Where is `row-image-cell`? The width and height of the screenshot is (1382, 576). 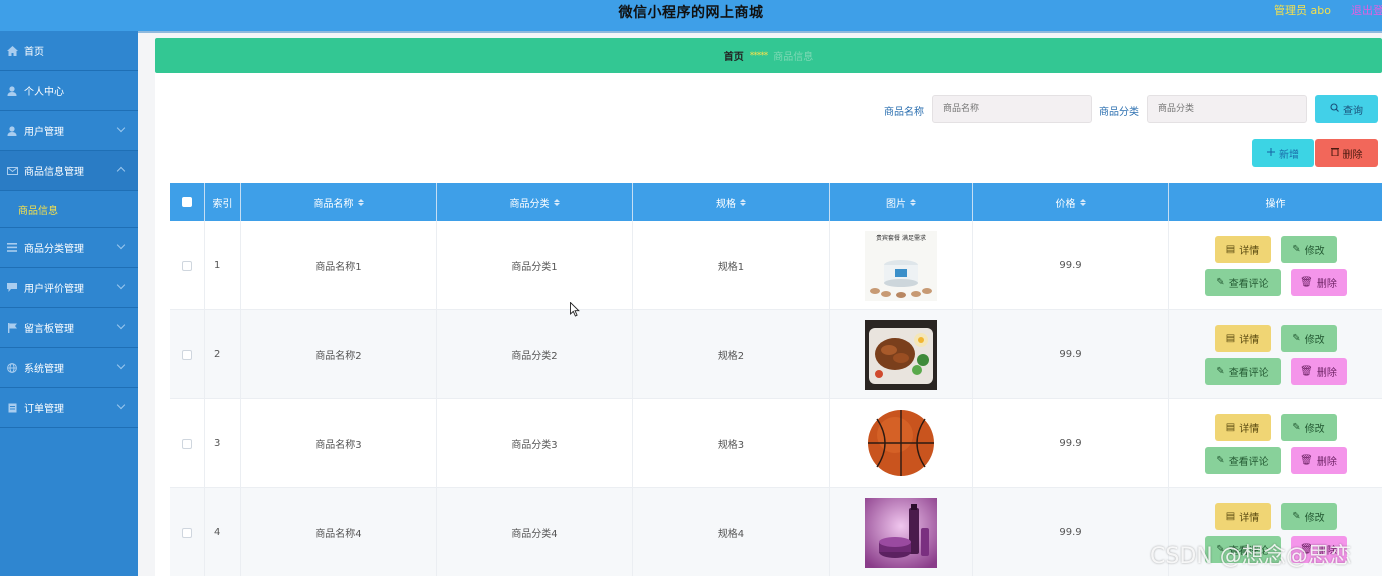
row-image-cell is located at coordinates (901, 354).